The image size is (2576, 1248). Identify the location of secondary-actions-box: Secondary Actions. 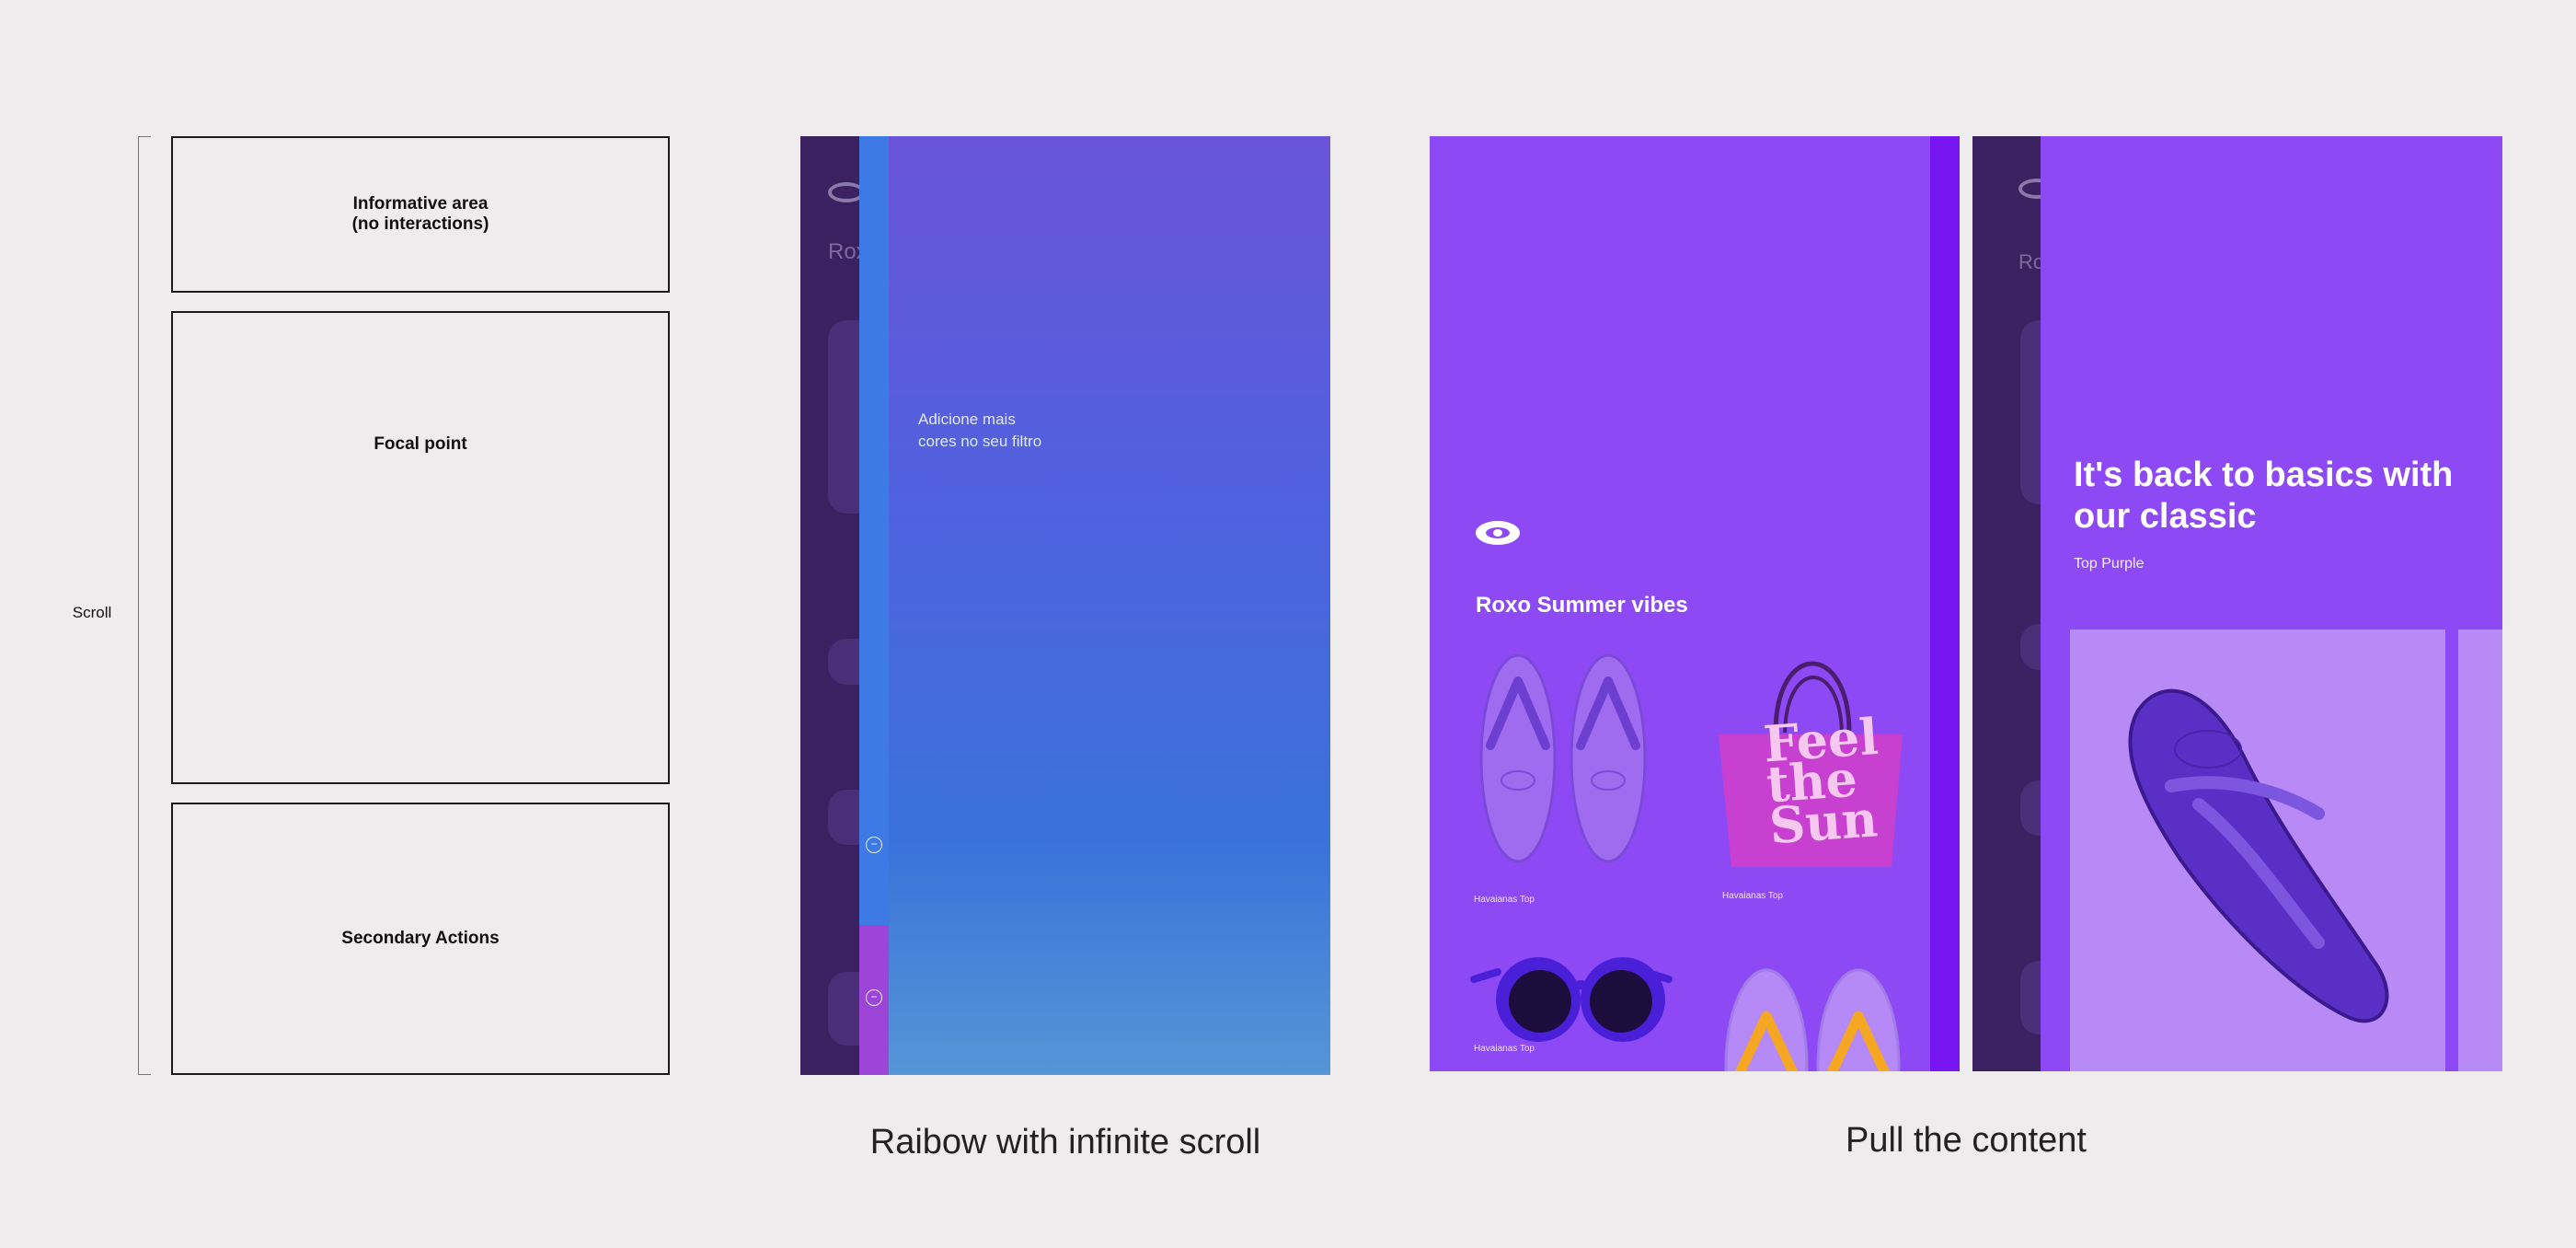
(420, 939).